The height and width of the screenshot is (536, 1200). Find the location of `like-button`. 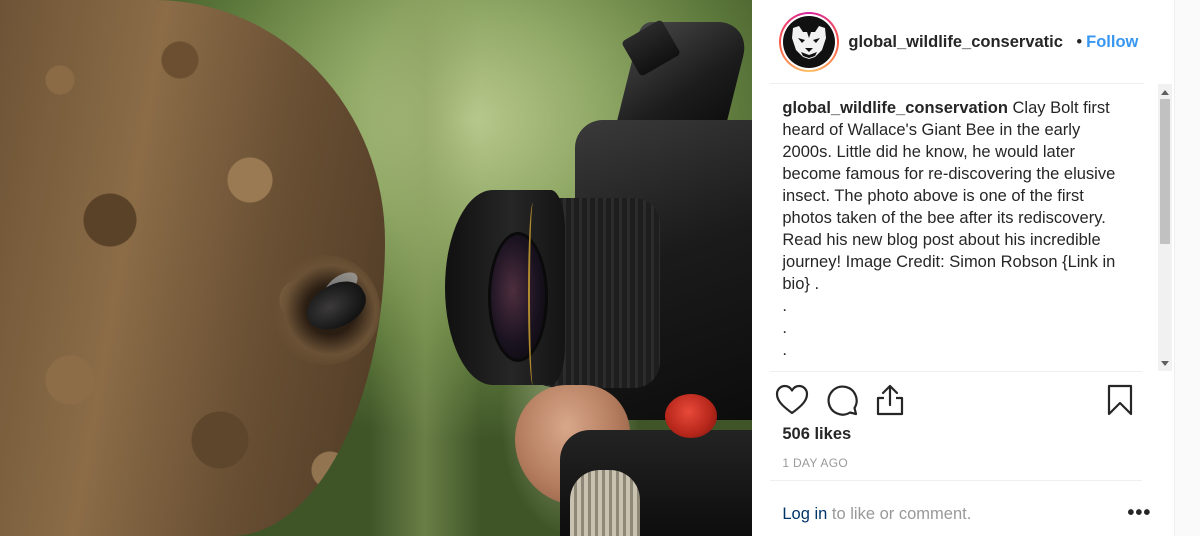

like-button is located at coordinates (792, 400).